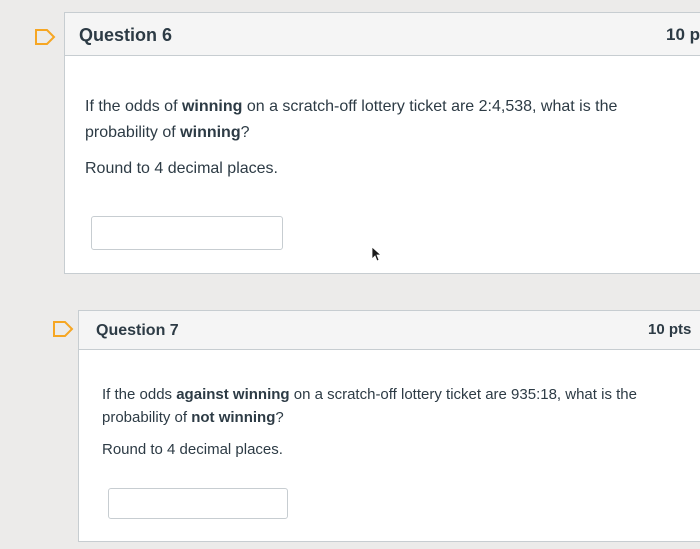 The width and height of the screenshot is (700, 549). What do you see at coordinates (377, 254) in the screenshot?
I see `mouse-pointer-icon` at bounding box center [377, 254].